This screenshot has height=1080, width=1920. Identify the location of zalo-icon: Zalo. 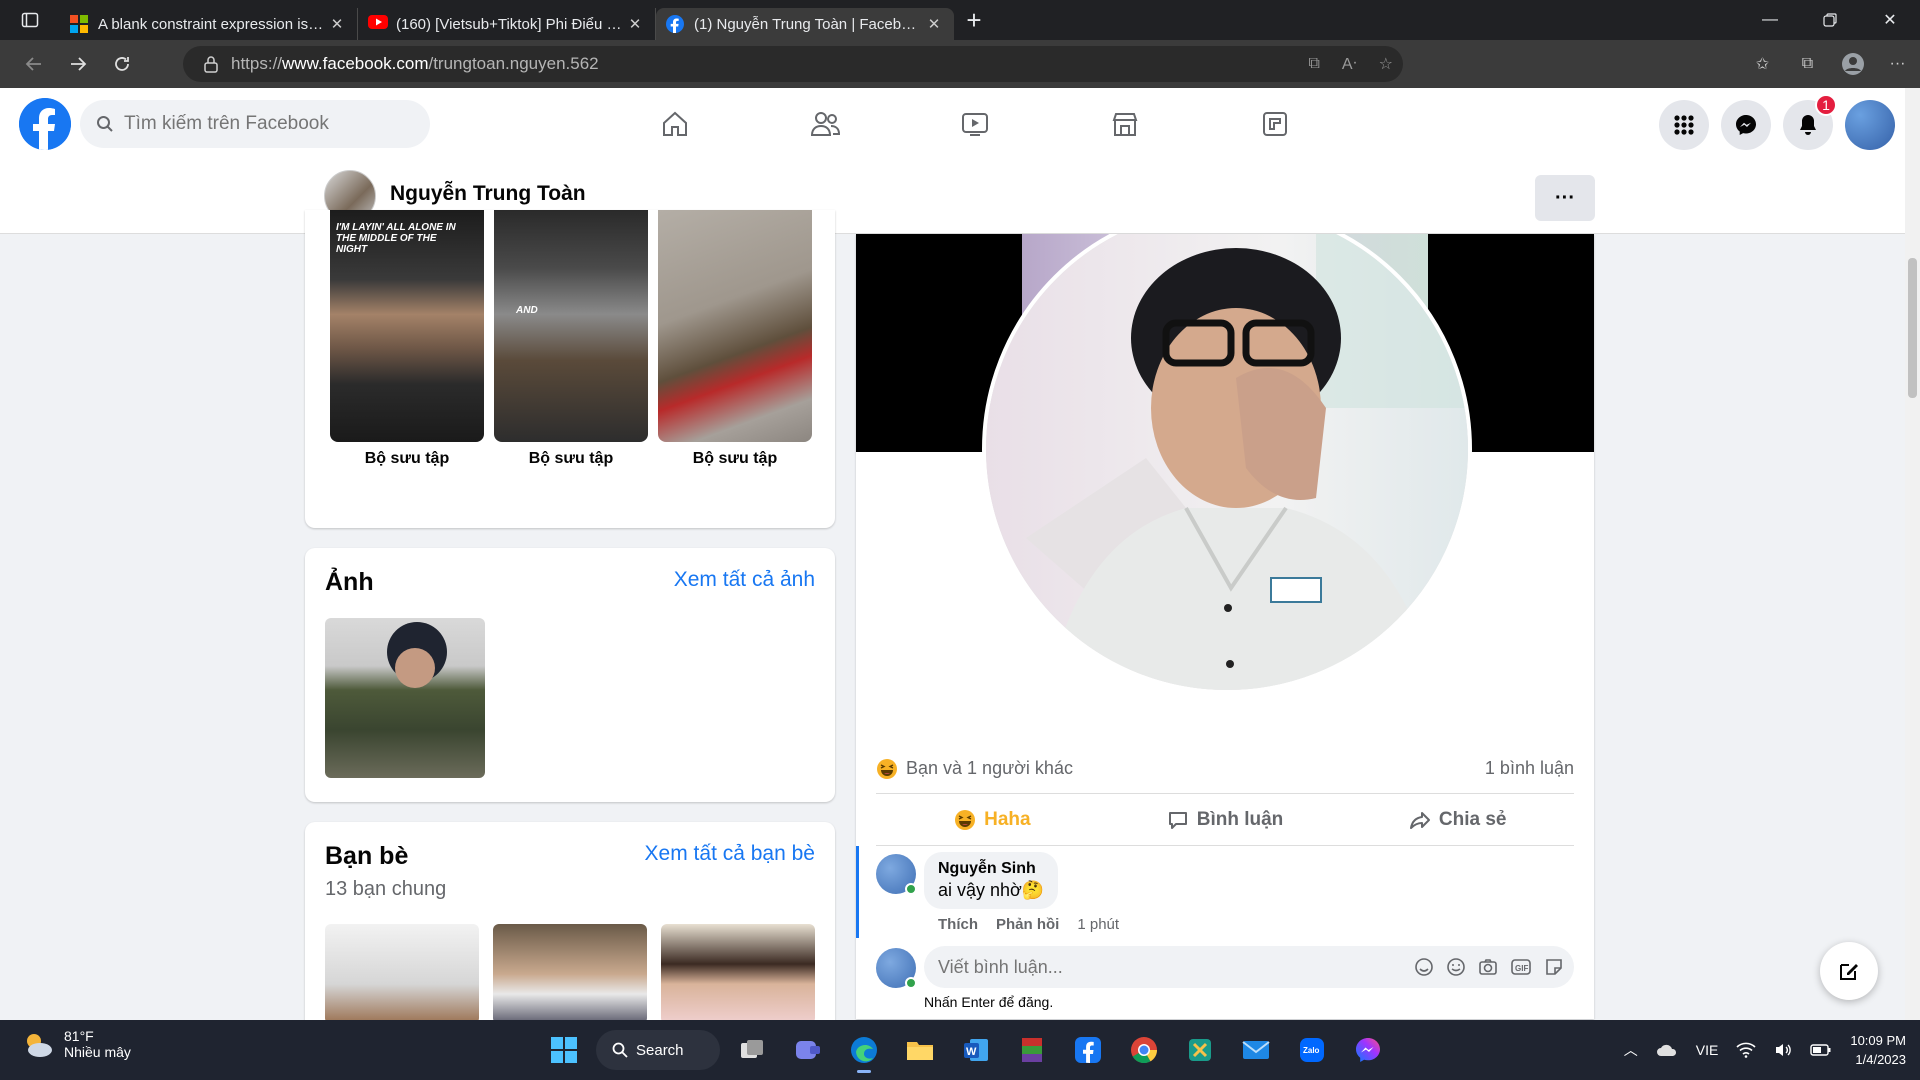
(1312, 1050).